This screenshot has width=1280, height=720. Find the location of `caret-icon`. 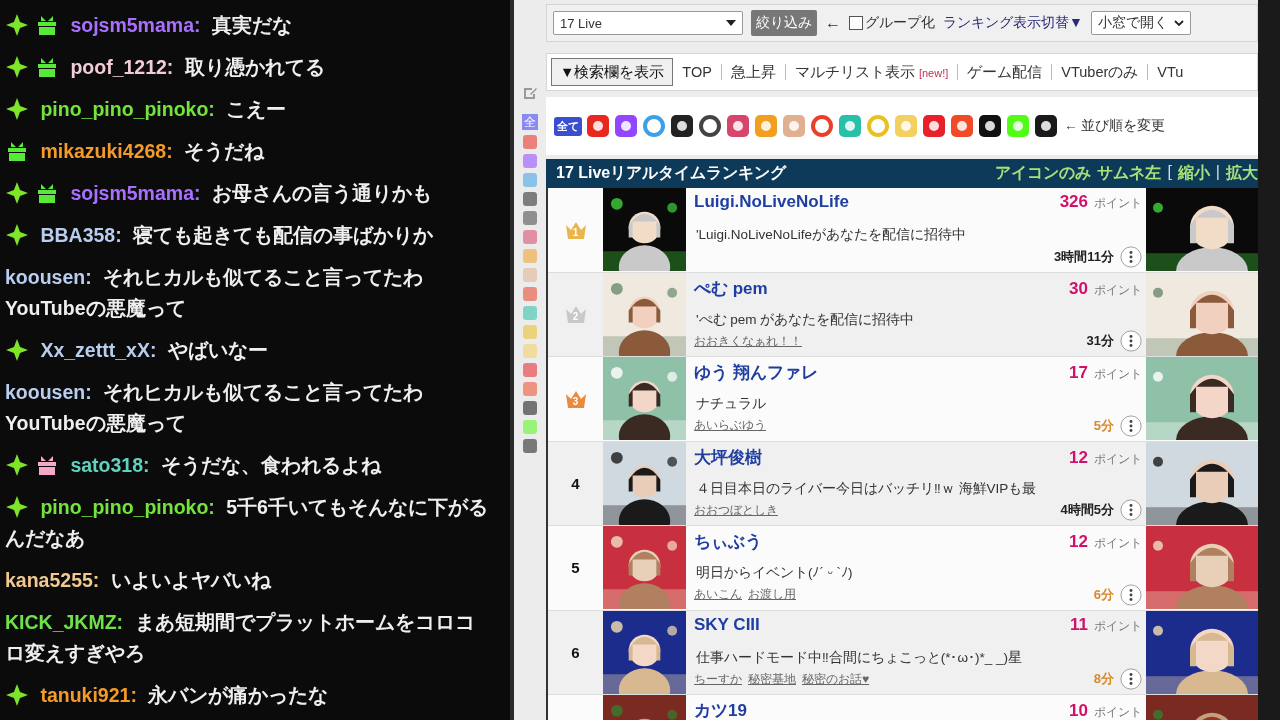

caret-icon is located at coordinates (731, 23).